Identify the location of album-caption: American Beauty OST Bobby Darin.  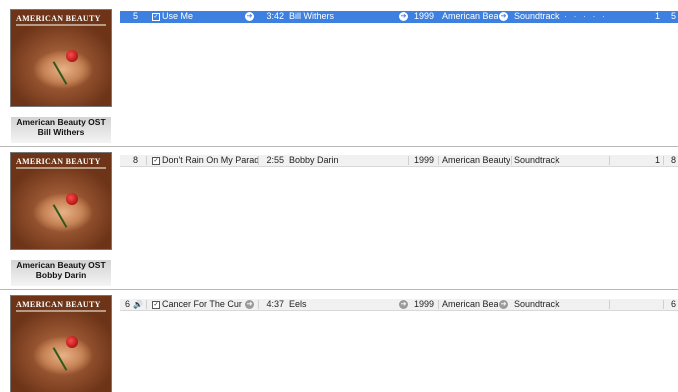
(61, 273).